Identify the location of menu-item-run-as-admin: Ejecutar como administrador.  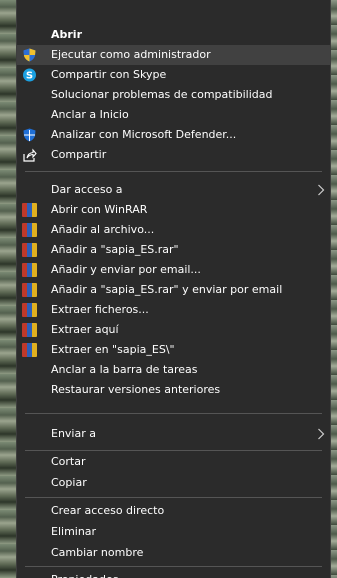
(173, 55).